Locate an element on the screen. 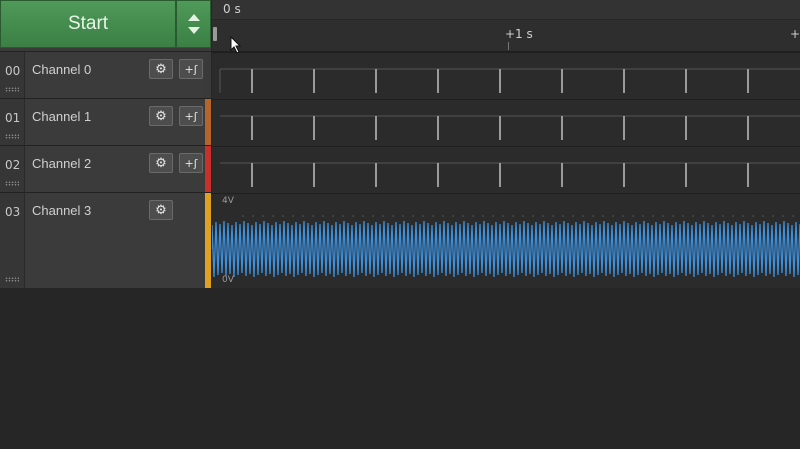 Image resolution: width=800 pixels, height=449 pixels. analog-bottom-voltage-label: 0V is located at coordinates (228, 280).